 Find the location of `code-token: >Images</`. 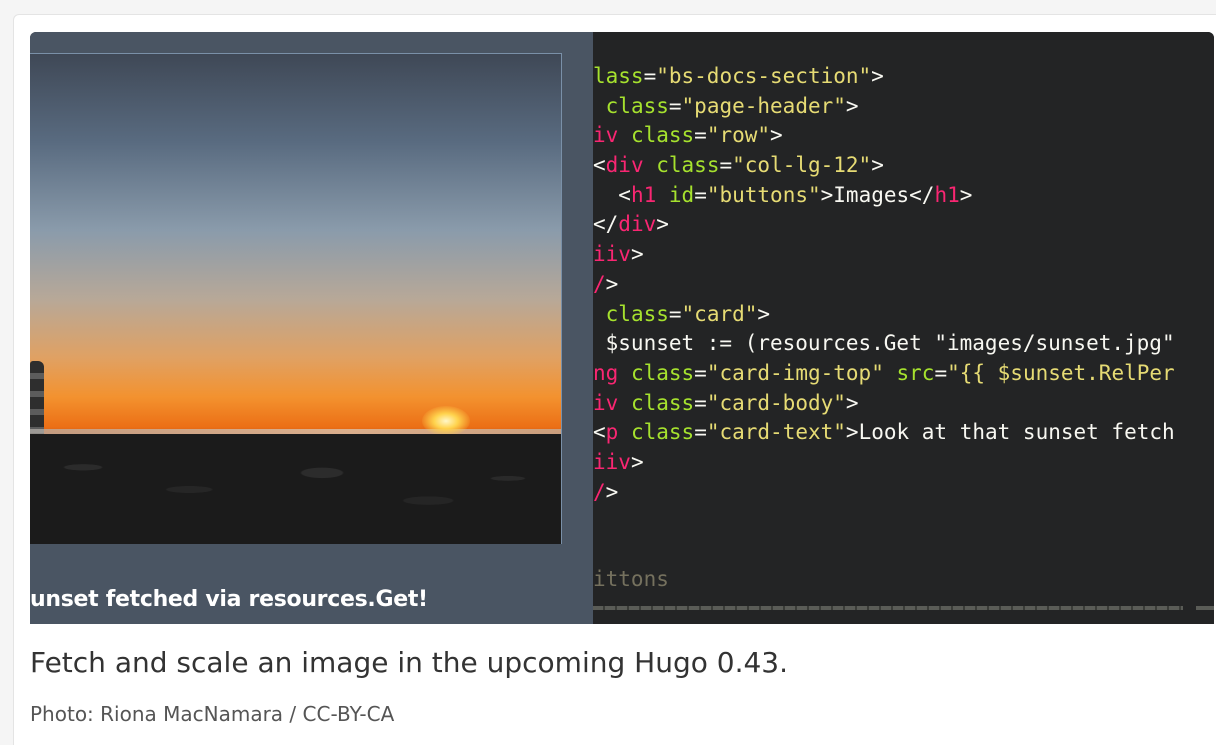

code-token: >Images</ is located at coordinates (877, 194).